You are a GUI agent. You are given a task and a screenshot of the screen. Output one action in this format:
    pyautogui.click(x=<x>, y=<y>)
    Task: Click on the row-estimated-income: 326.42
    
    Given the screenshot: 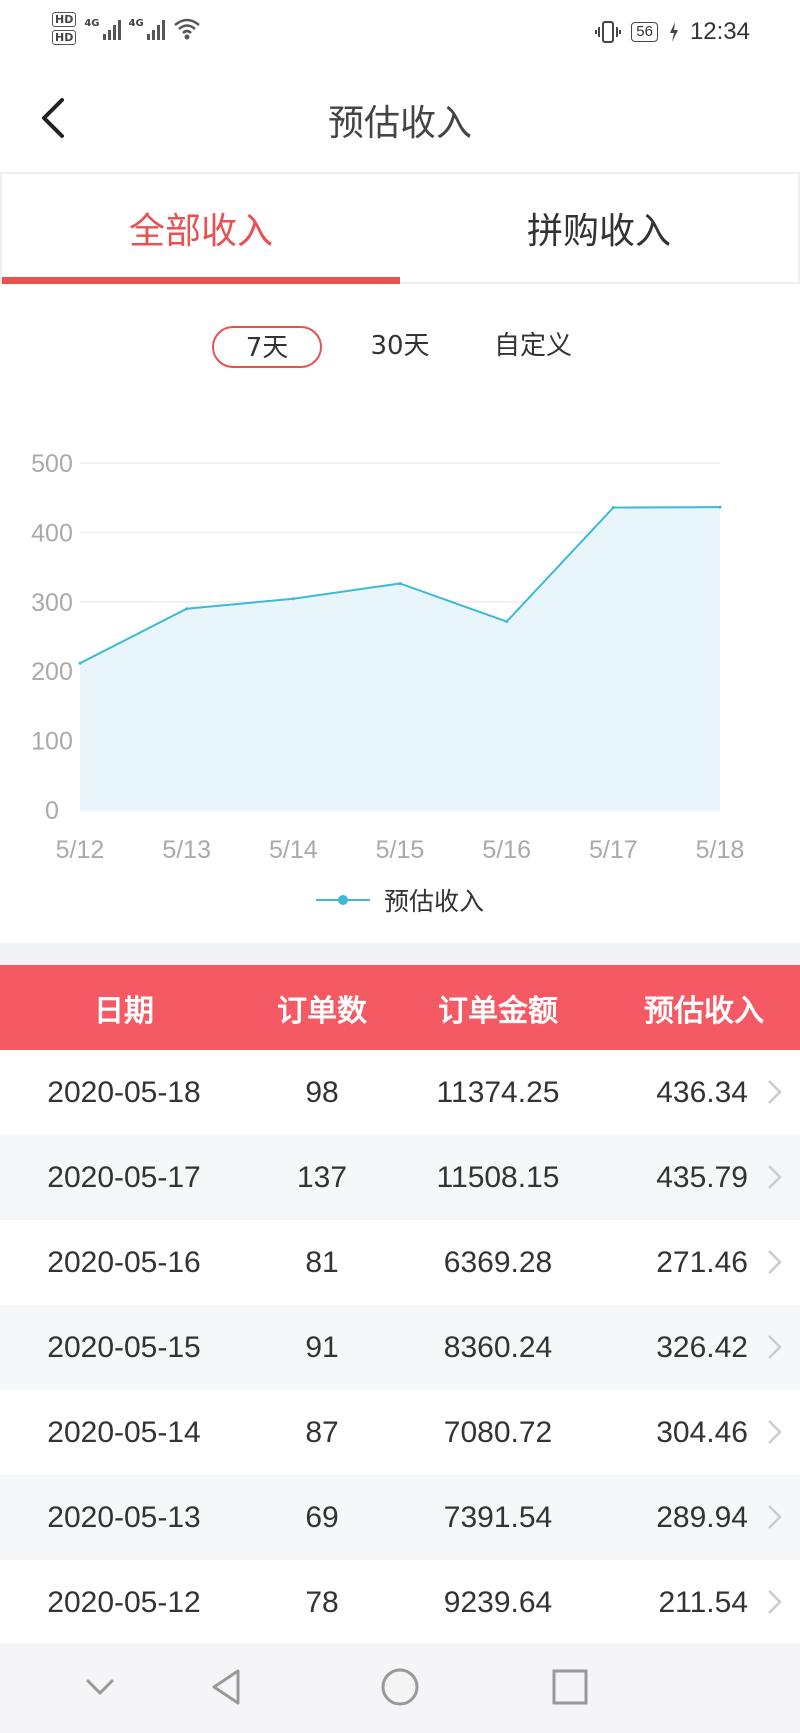 What is the action you would take?
    pyautogui.click(x=702, y=1347)
    